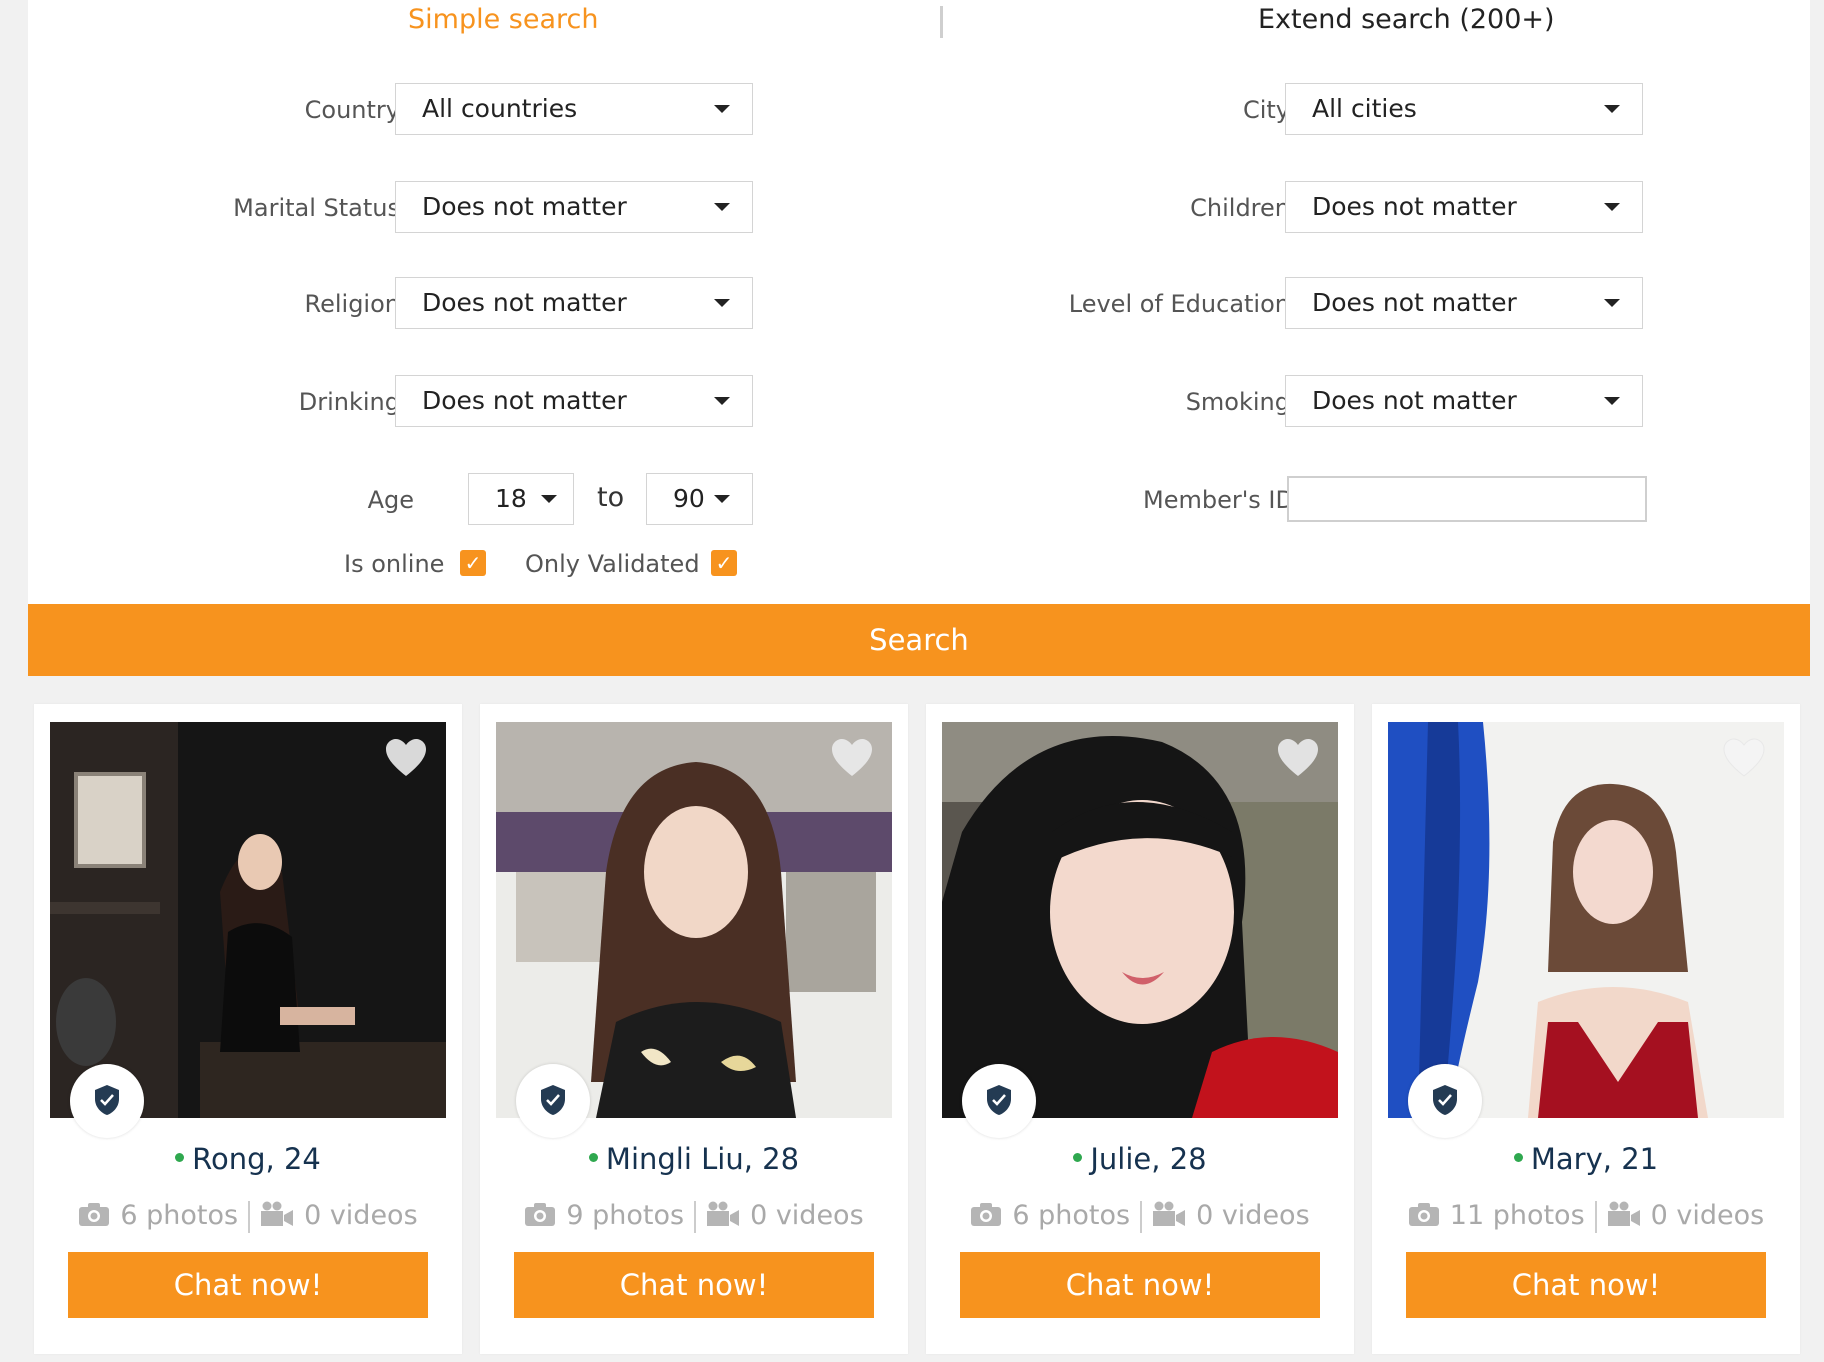 Image resolution: width=1824 pixels, height=1362 pixels. I want to click on profile-name: Mingli Liu, 28, so click(702, 1159).